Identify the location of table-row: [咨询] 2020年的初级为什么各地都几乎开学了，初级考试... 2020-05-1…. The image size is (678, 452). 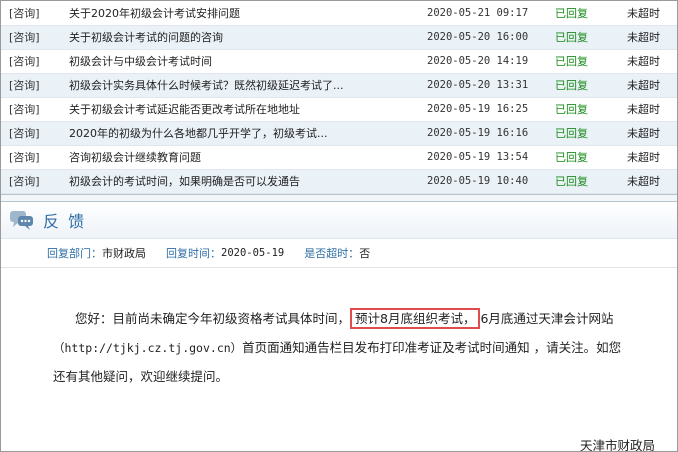
(339, 133).